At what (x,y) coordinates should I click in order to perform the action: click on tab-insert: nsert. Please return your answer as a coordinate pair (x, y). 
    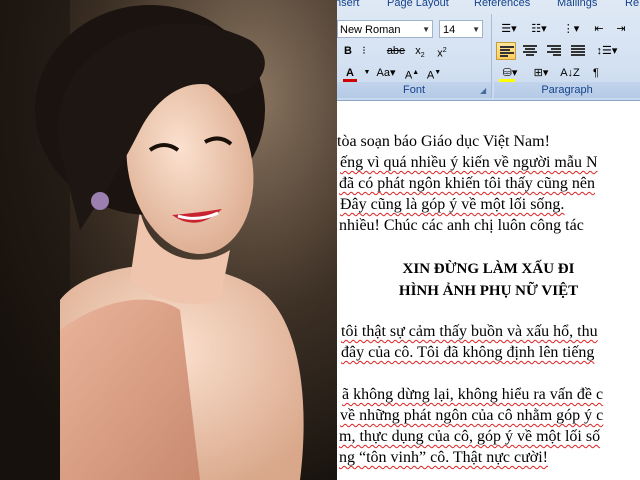
    Looking at the image, I should click on (348, 4).